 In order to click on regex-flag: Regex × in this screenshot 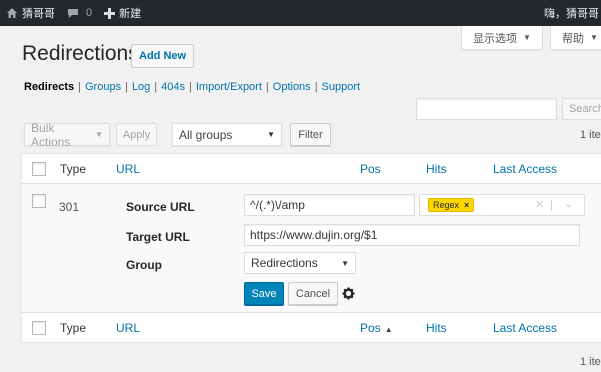, I will do `click(451, 205)`.